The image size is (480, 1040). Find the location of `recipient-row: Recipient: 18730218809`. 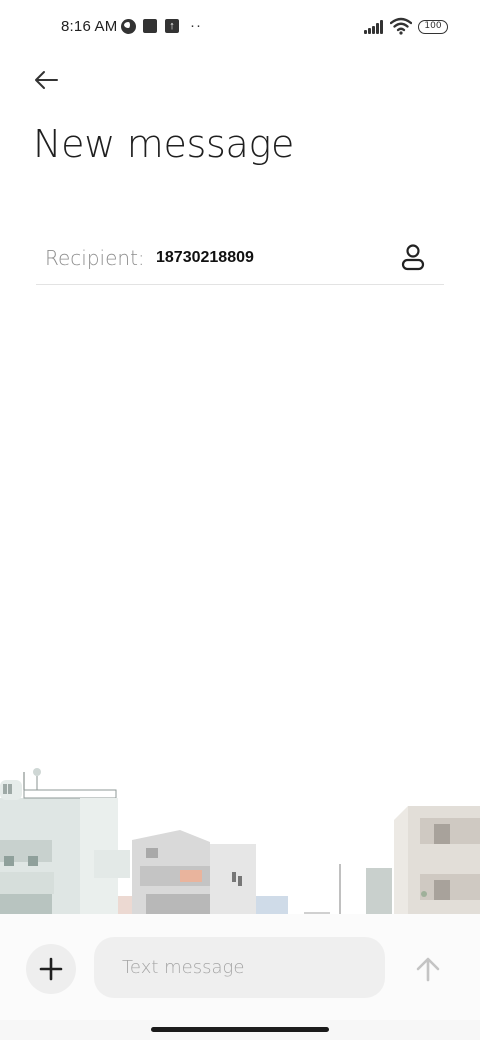

recipient-row: Recipient: 18730218809 is located at coordinates (240, 258).